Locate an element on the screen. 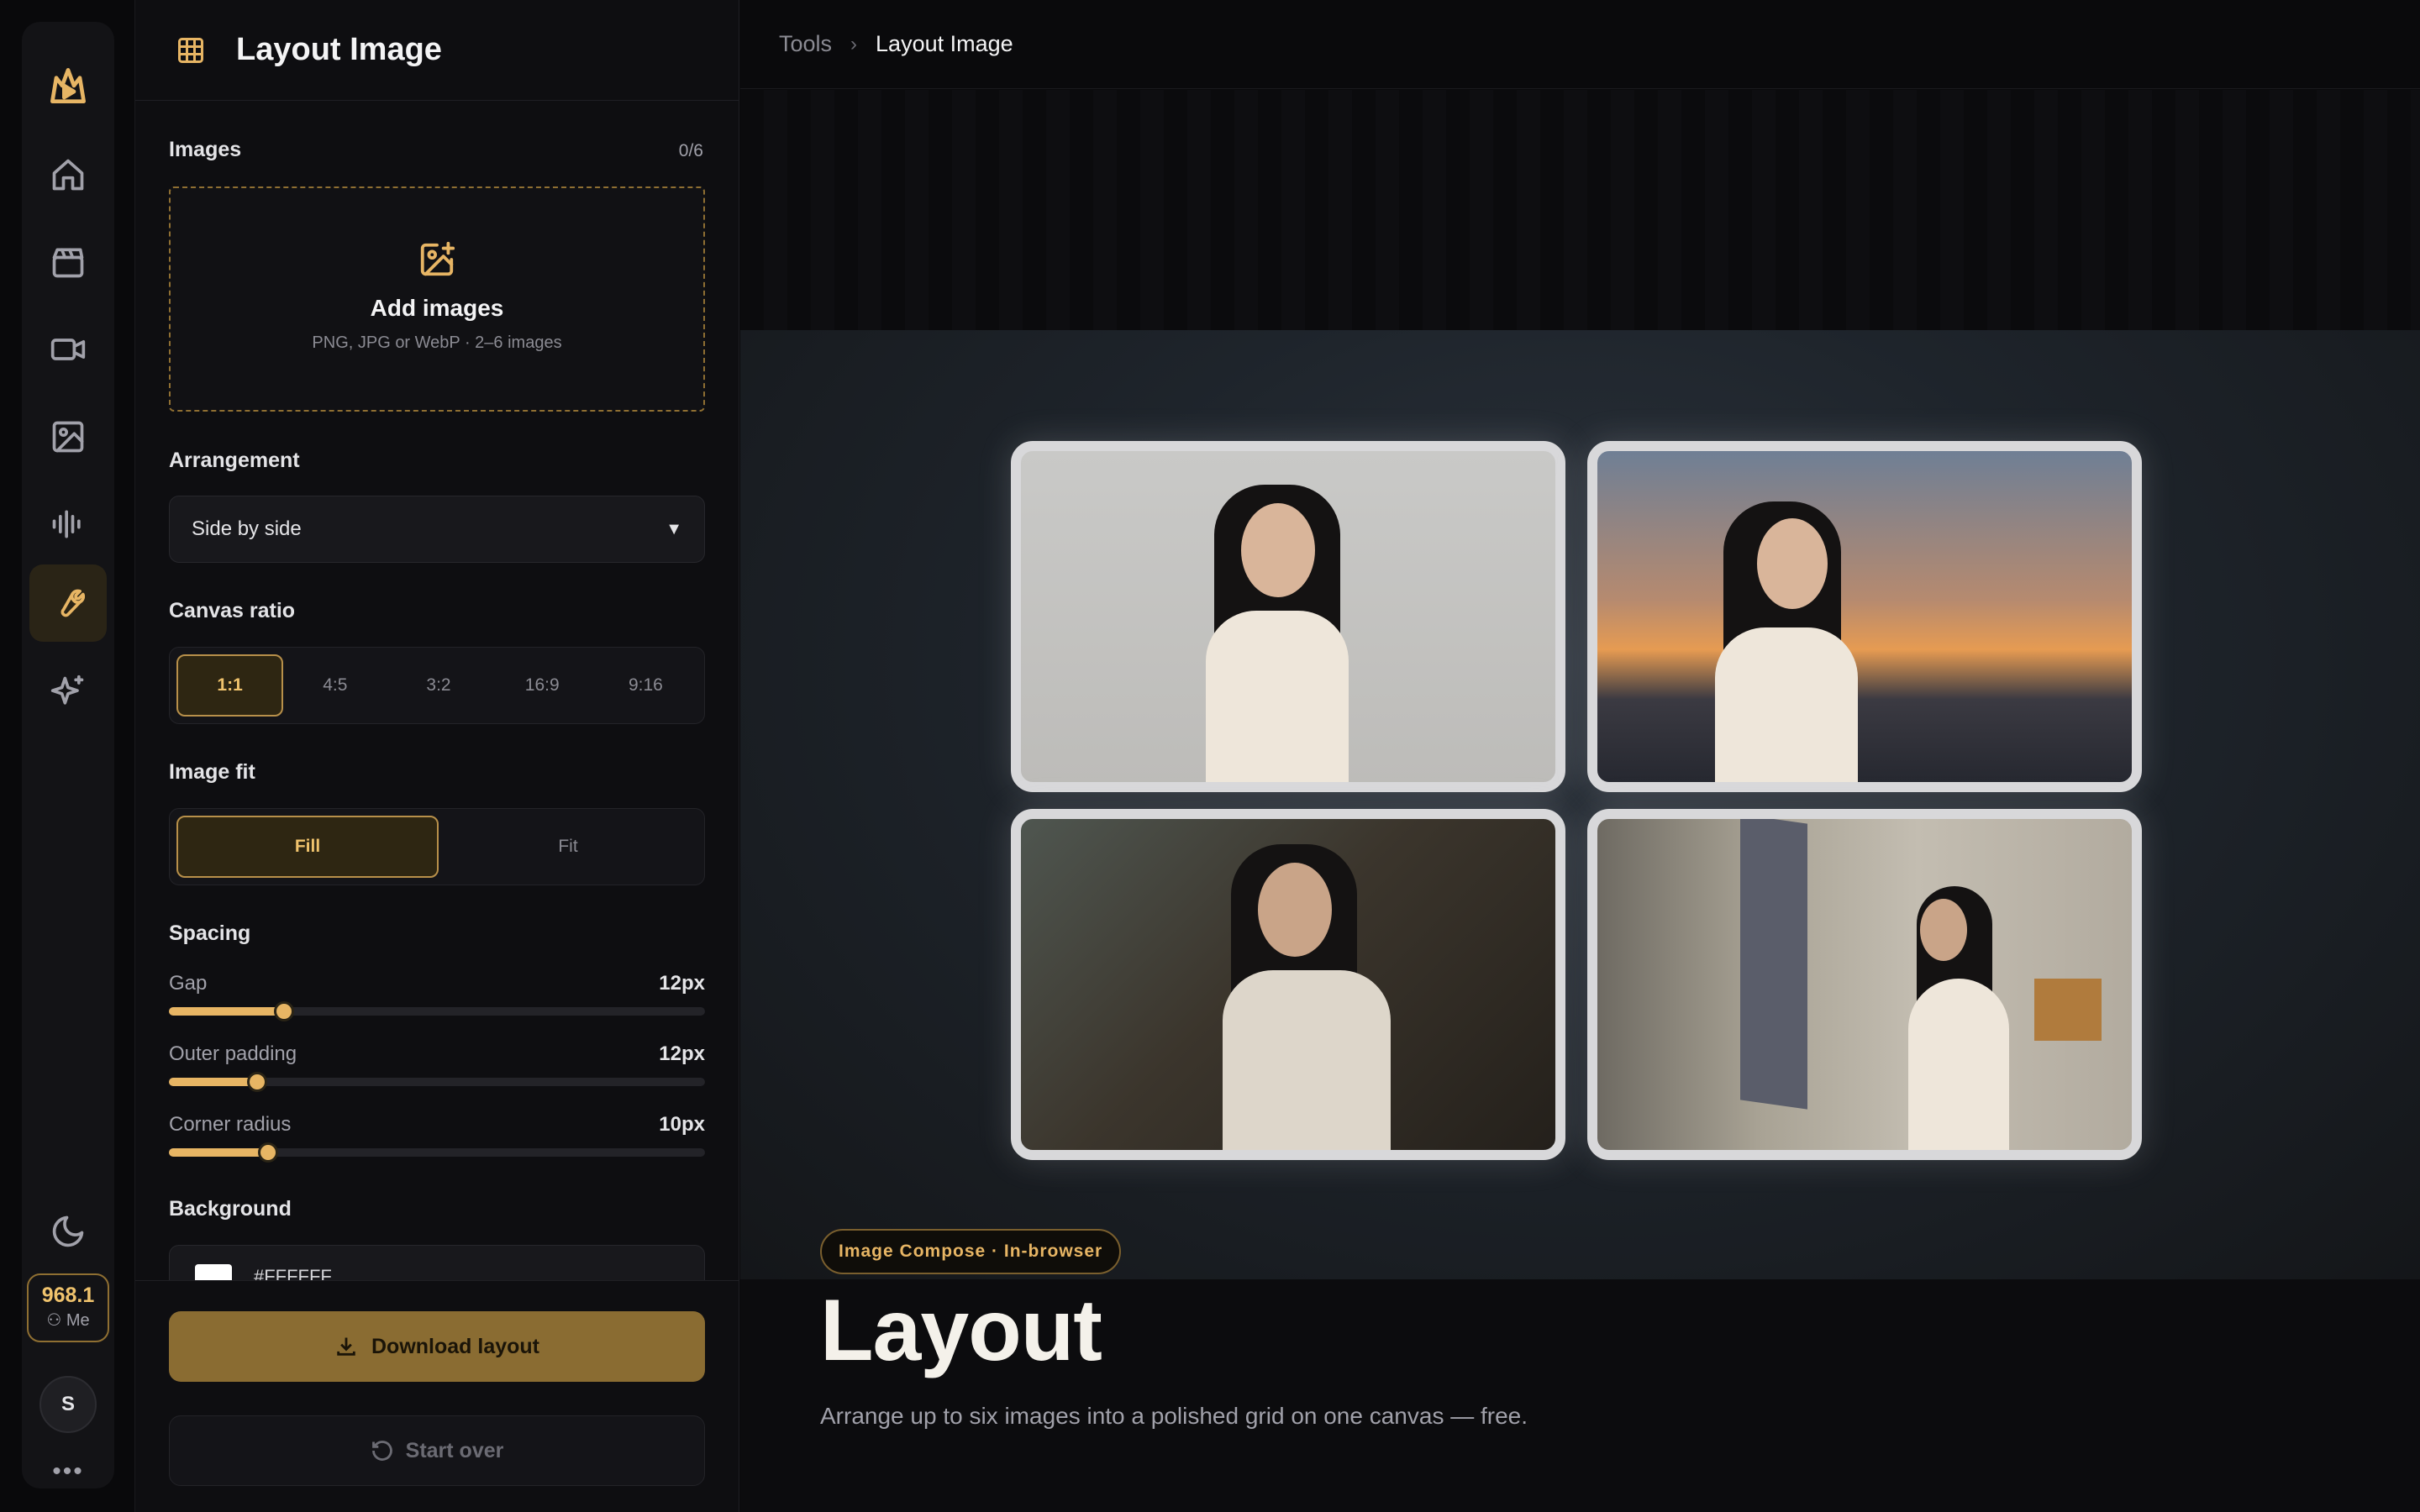  caret-down-icon: ▼ is located at coordinates (674, 528).